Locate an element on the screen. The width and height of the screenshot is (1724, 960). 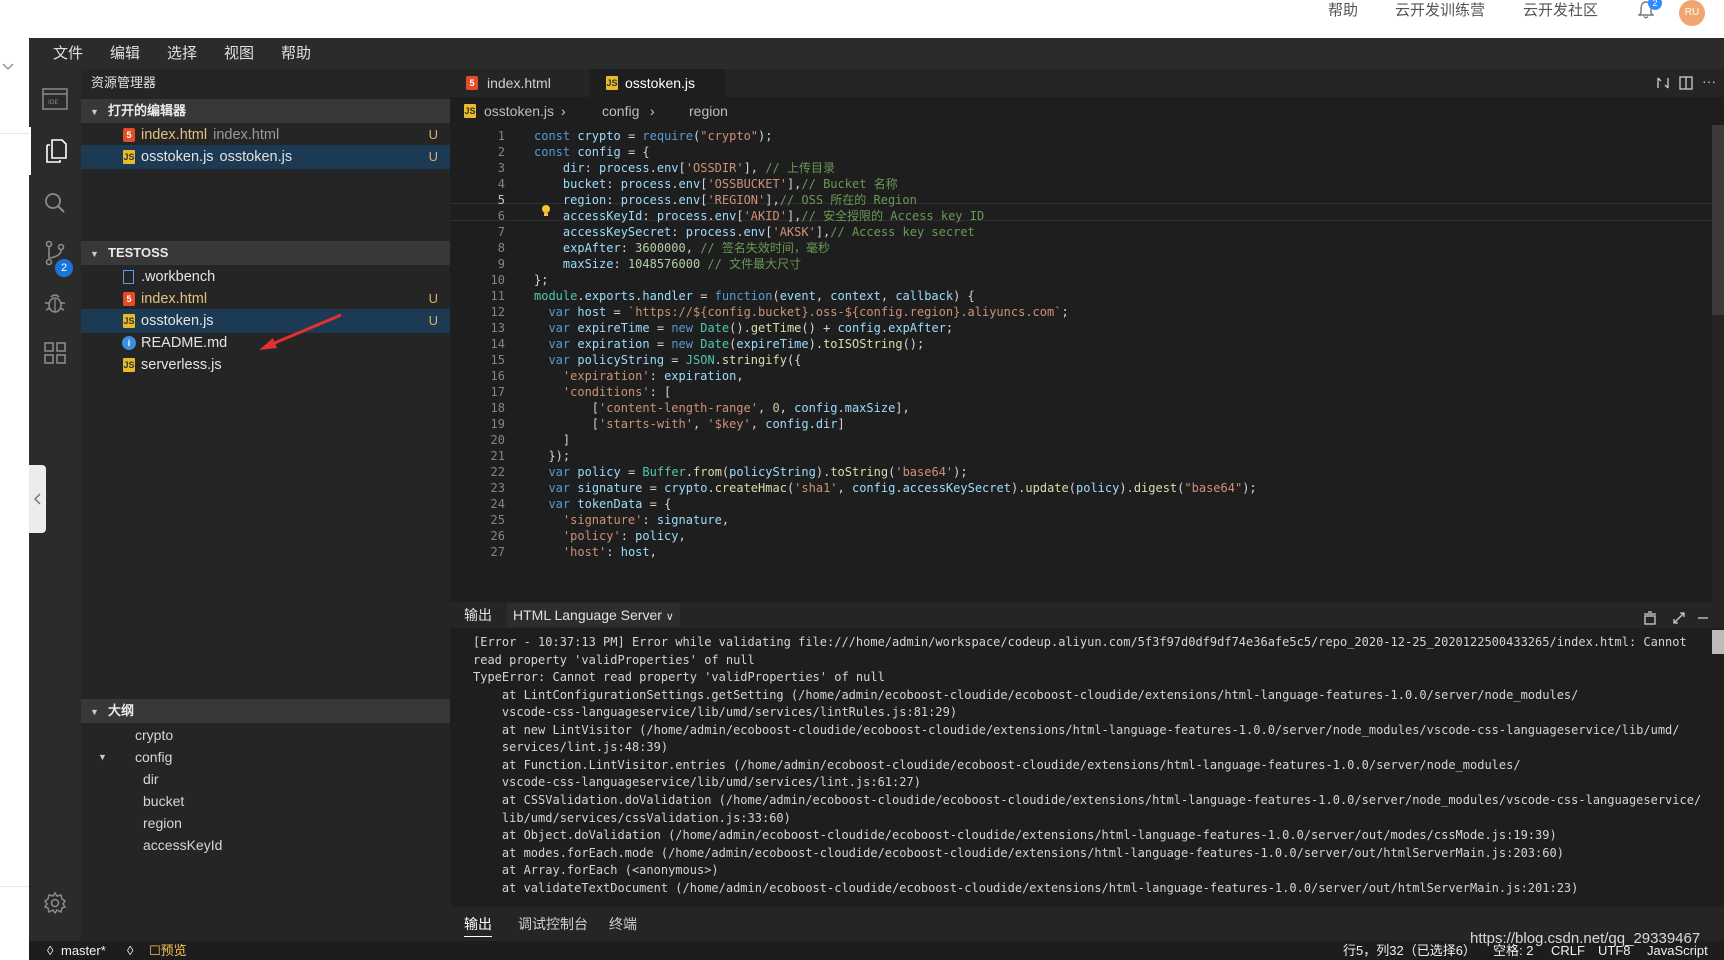
open-editor-item-osstoken-js: JS osstoken.js osstoken.js U is located at coordinates (265, 157).